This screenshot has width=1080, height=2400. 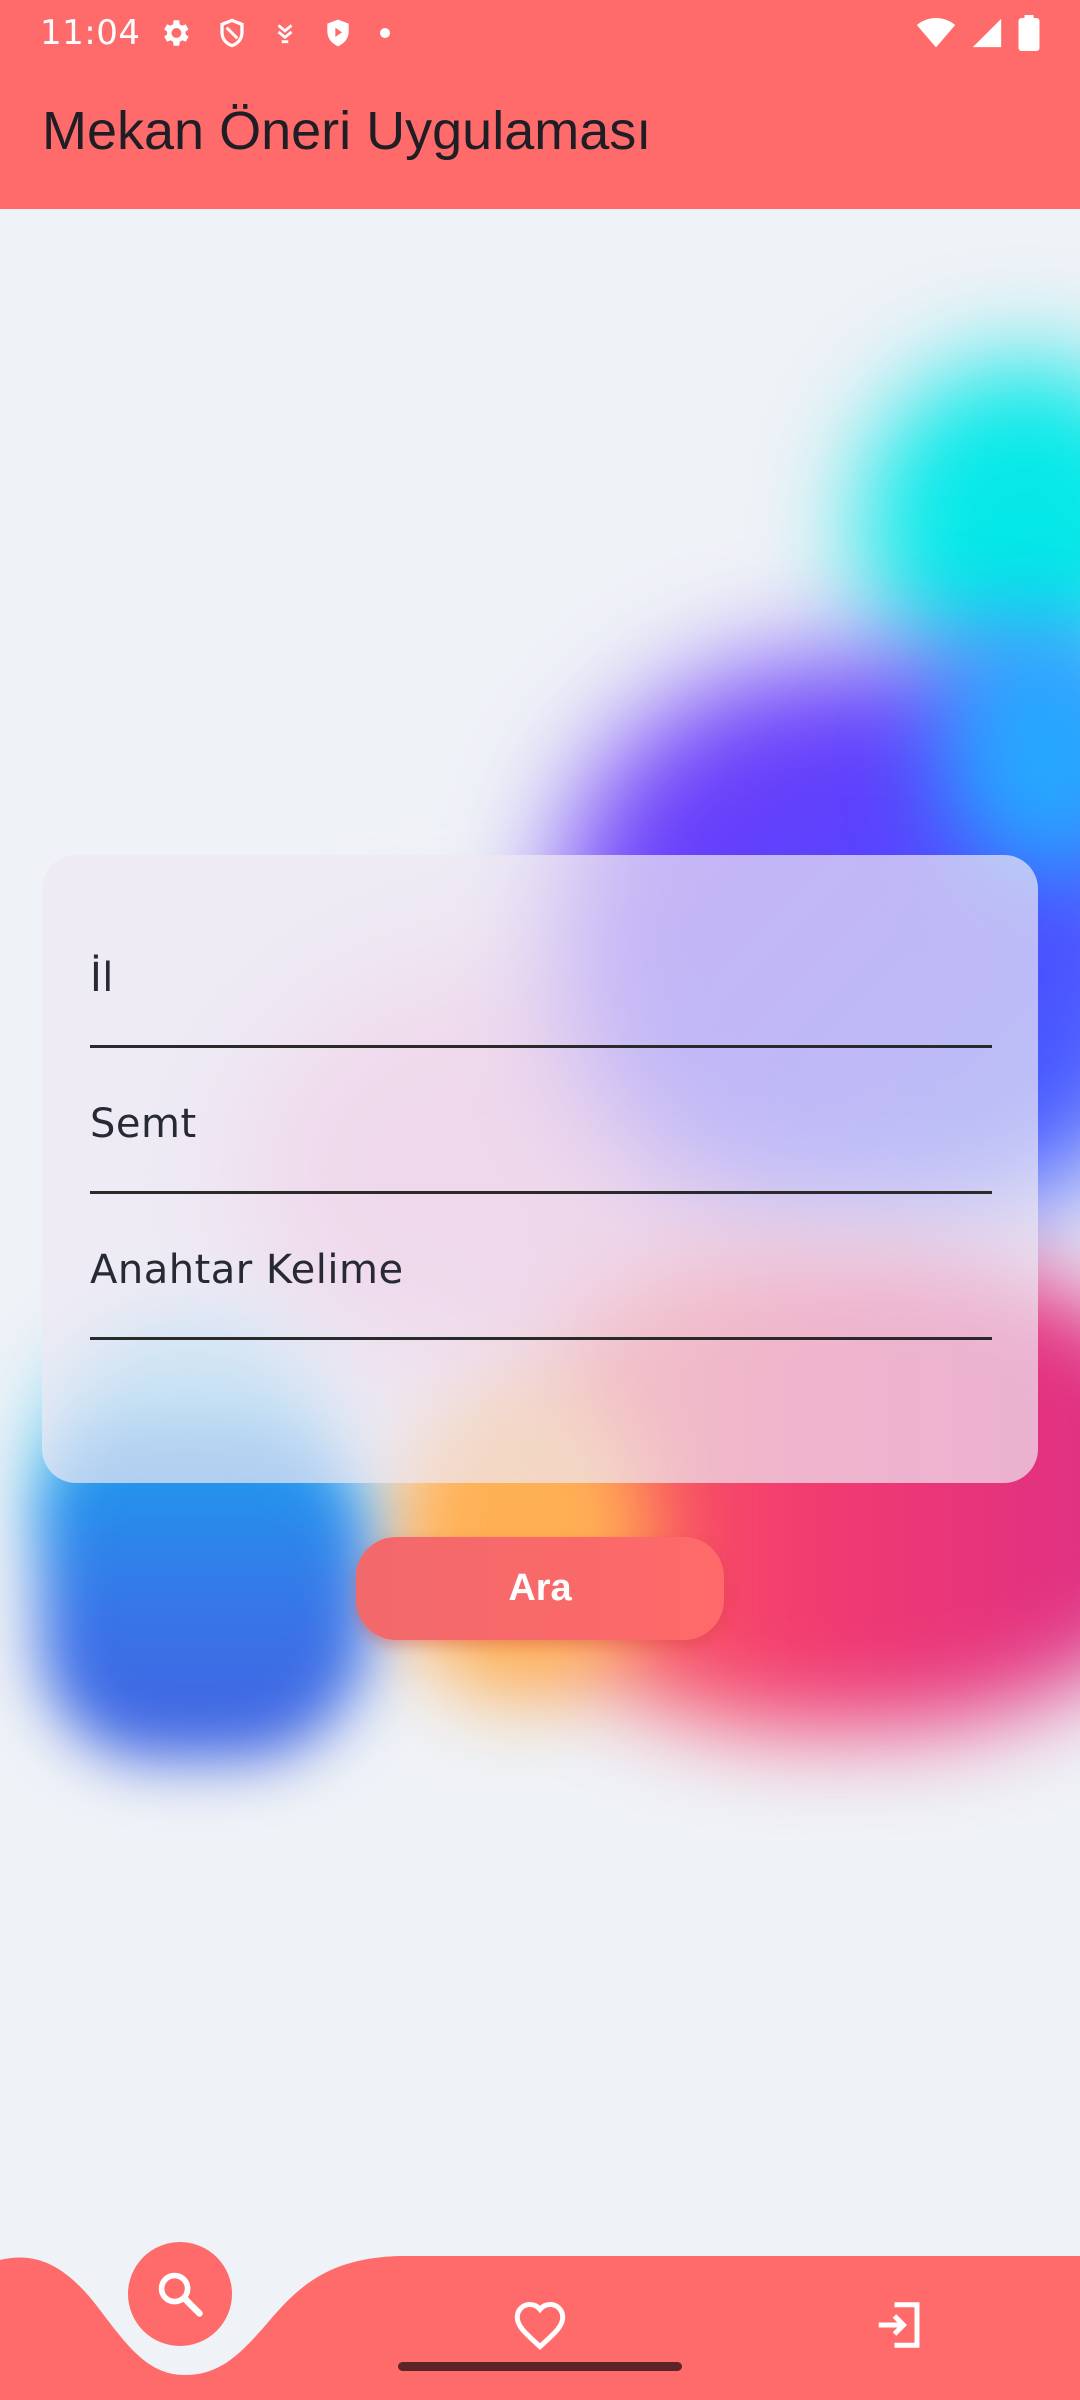 I want to click on district-field-label: Semt, so click(x=143, y=1124).